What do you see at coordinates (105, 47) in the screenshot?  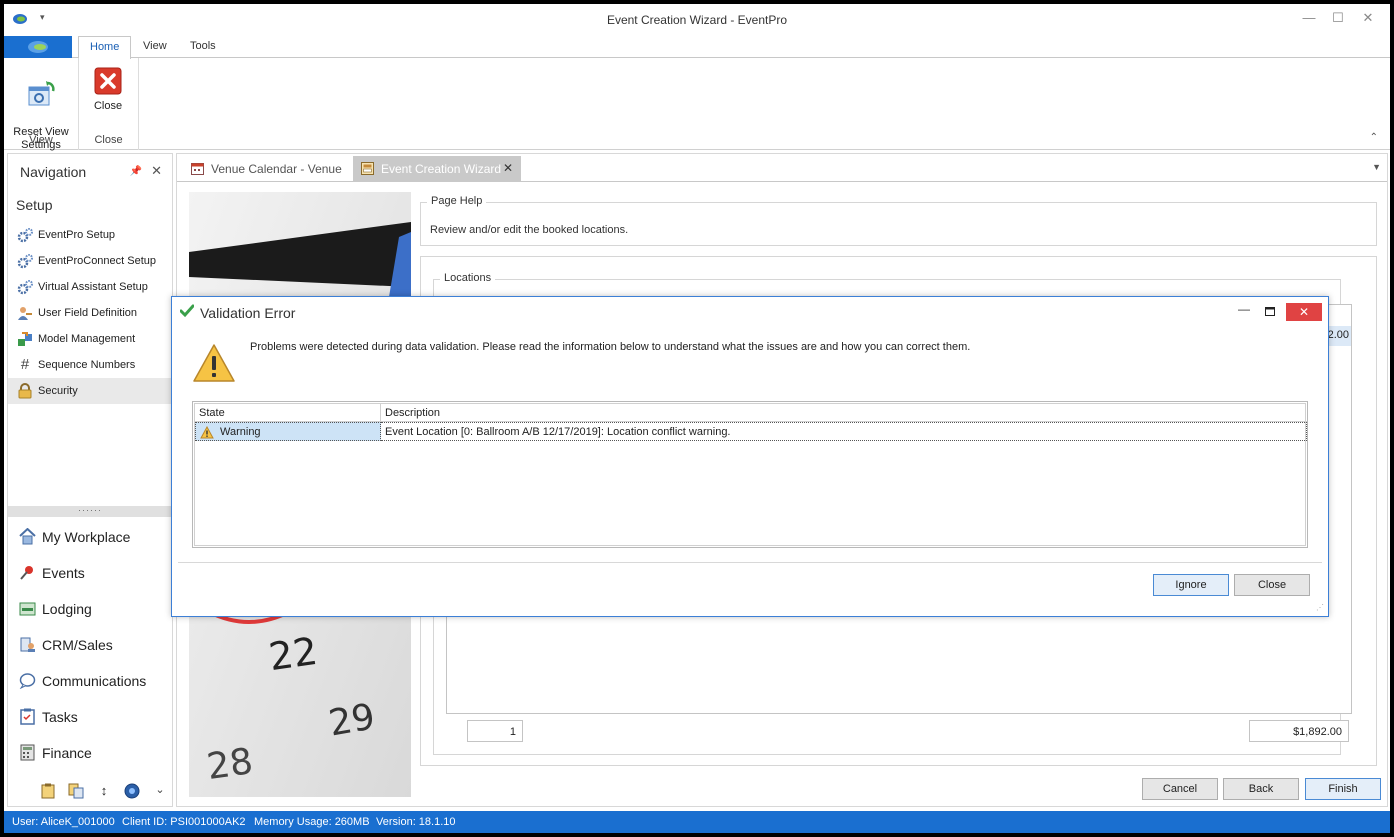 I see `tab-home: Home` at bounding box center [105, 47].